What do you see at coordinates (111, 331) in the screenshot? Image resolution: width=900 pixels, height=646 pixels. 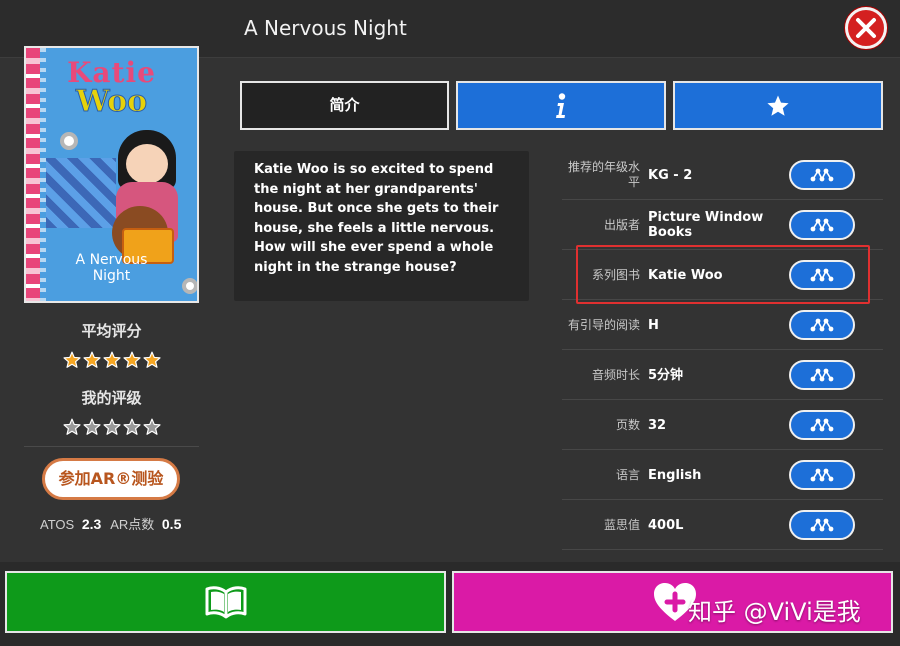 I see `average-rating-label: 平均评分` at bounding box center [111, 331].